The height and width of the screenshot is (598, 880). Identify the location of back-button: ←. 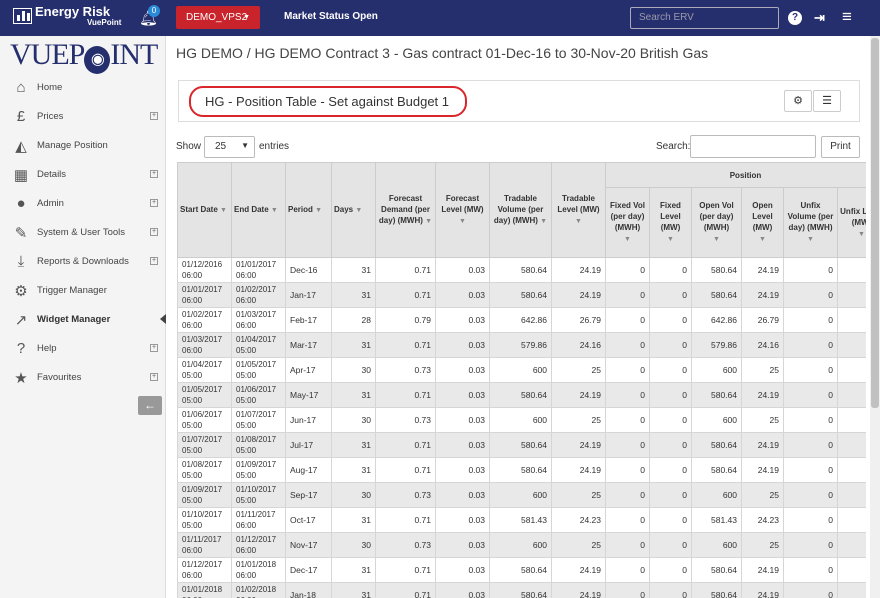
(150, 405).